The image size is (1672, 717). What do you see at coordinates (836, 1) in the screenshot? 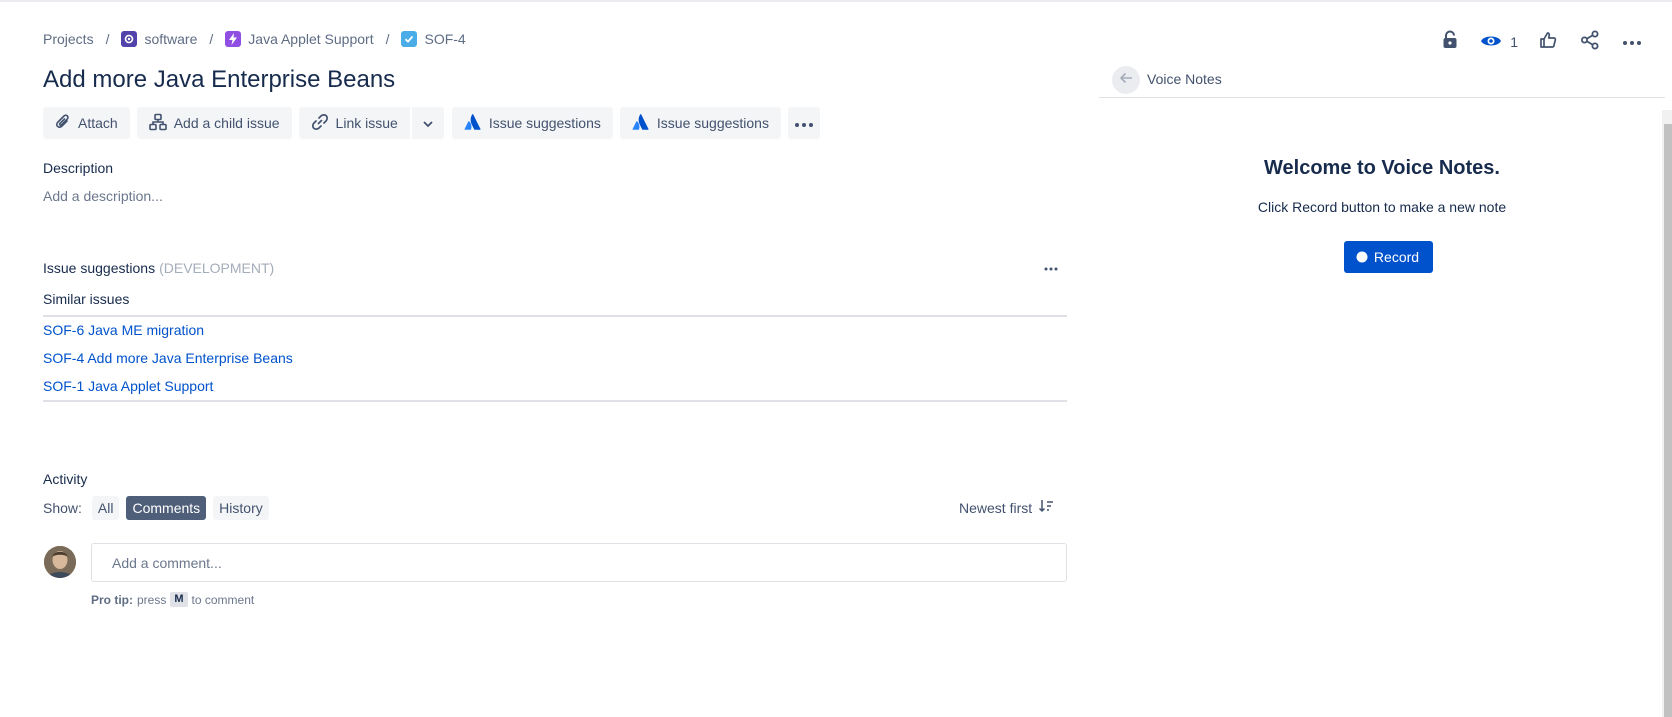
I see `top-border` at bounding box center [836, 1].